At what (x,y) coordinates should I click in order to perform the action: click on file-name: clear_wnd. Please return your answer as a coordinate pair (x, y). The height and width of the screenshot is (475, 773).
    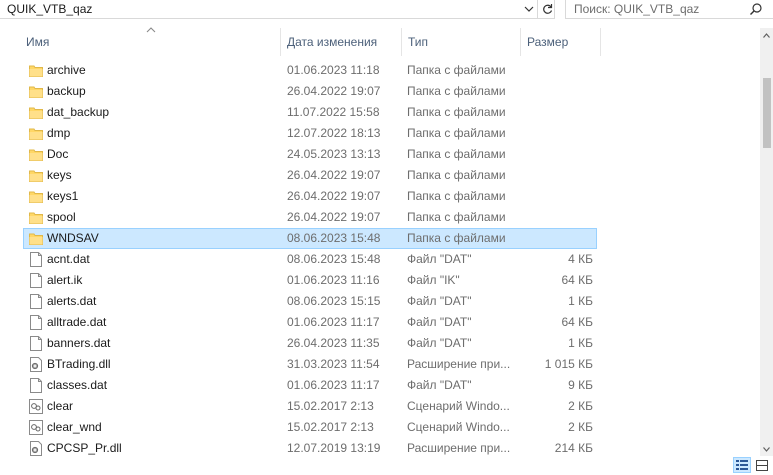
    Looking at the image, I should click on (74, 427).